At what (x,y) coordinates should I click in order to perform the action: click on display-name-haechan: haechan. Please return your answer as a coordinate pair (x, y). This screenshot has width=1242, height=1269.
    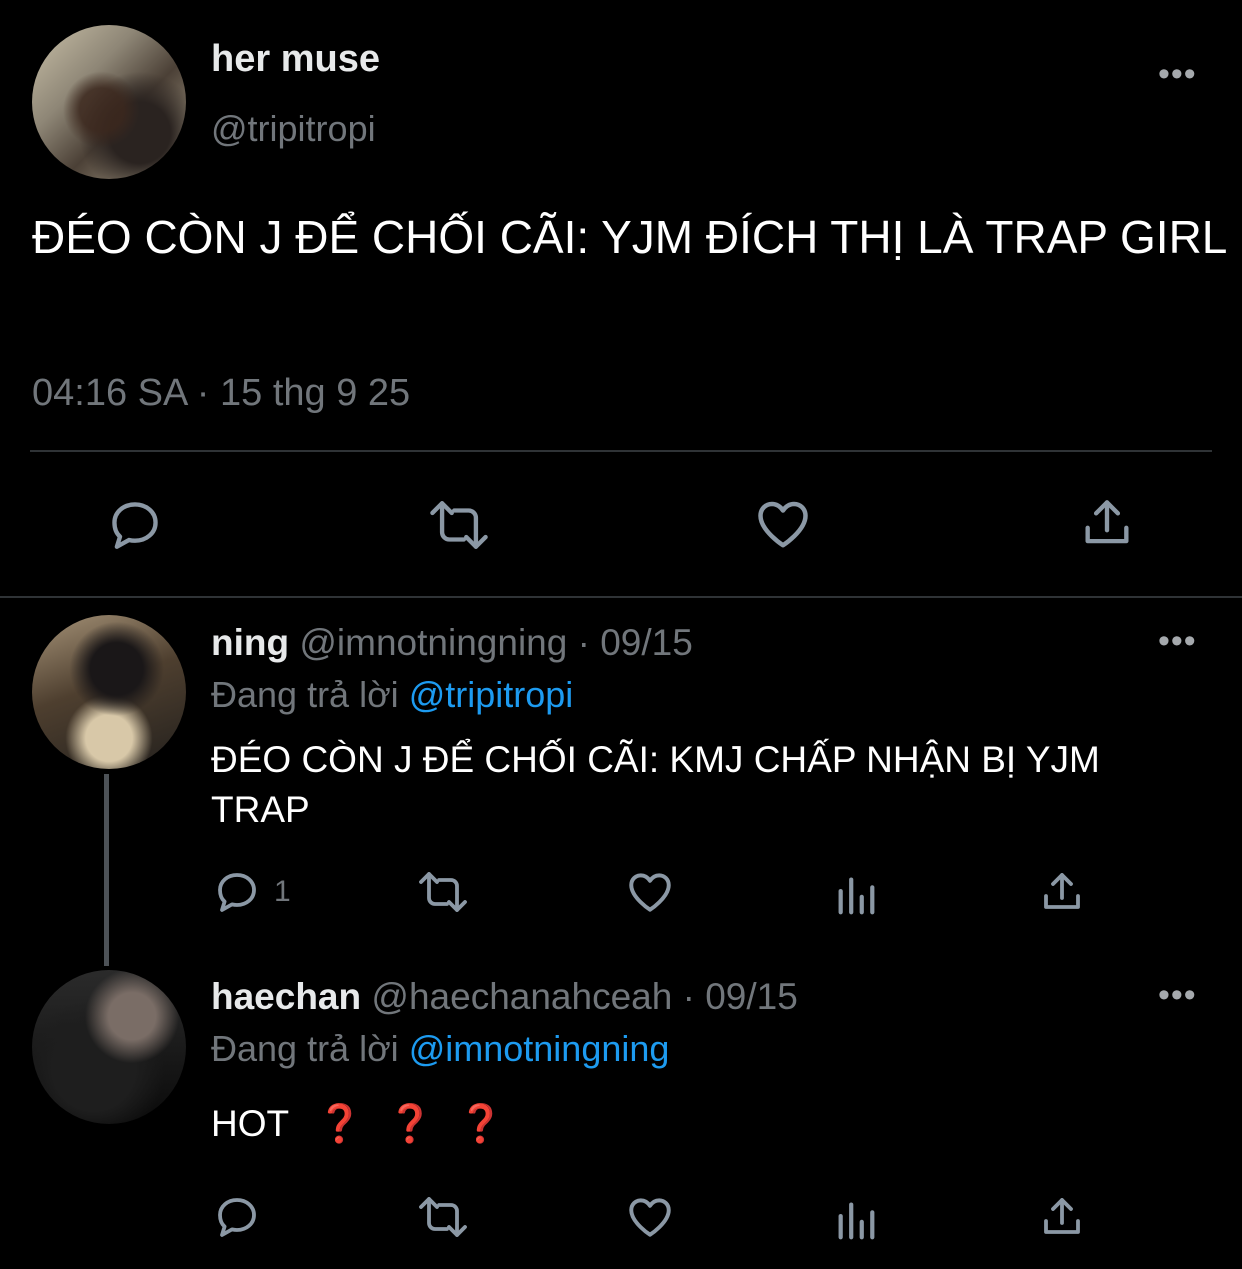
    Looking at the image, I should click on (286, 996).